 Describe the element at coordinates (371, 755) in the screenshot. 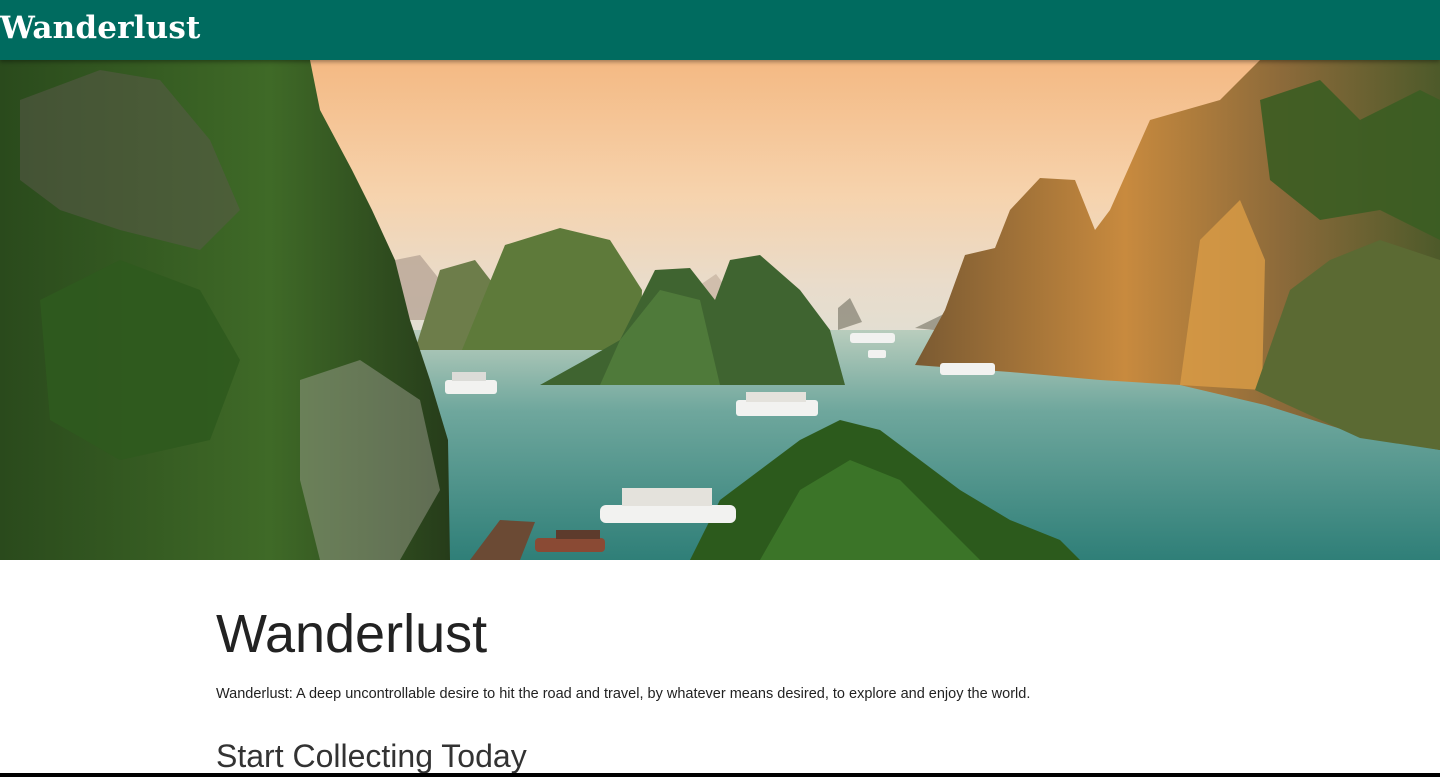

I see `section-title: Start Collecting Today` at that location.